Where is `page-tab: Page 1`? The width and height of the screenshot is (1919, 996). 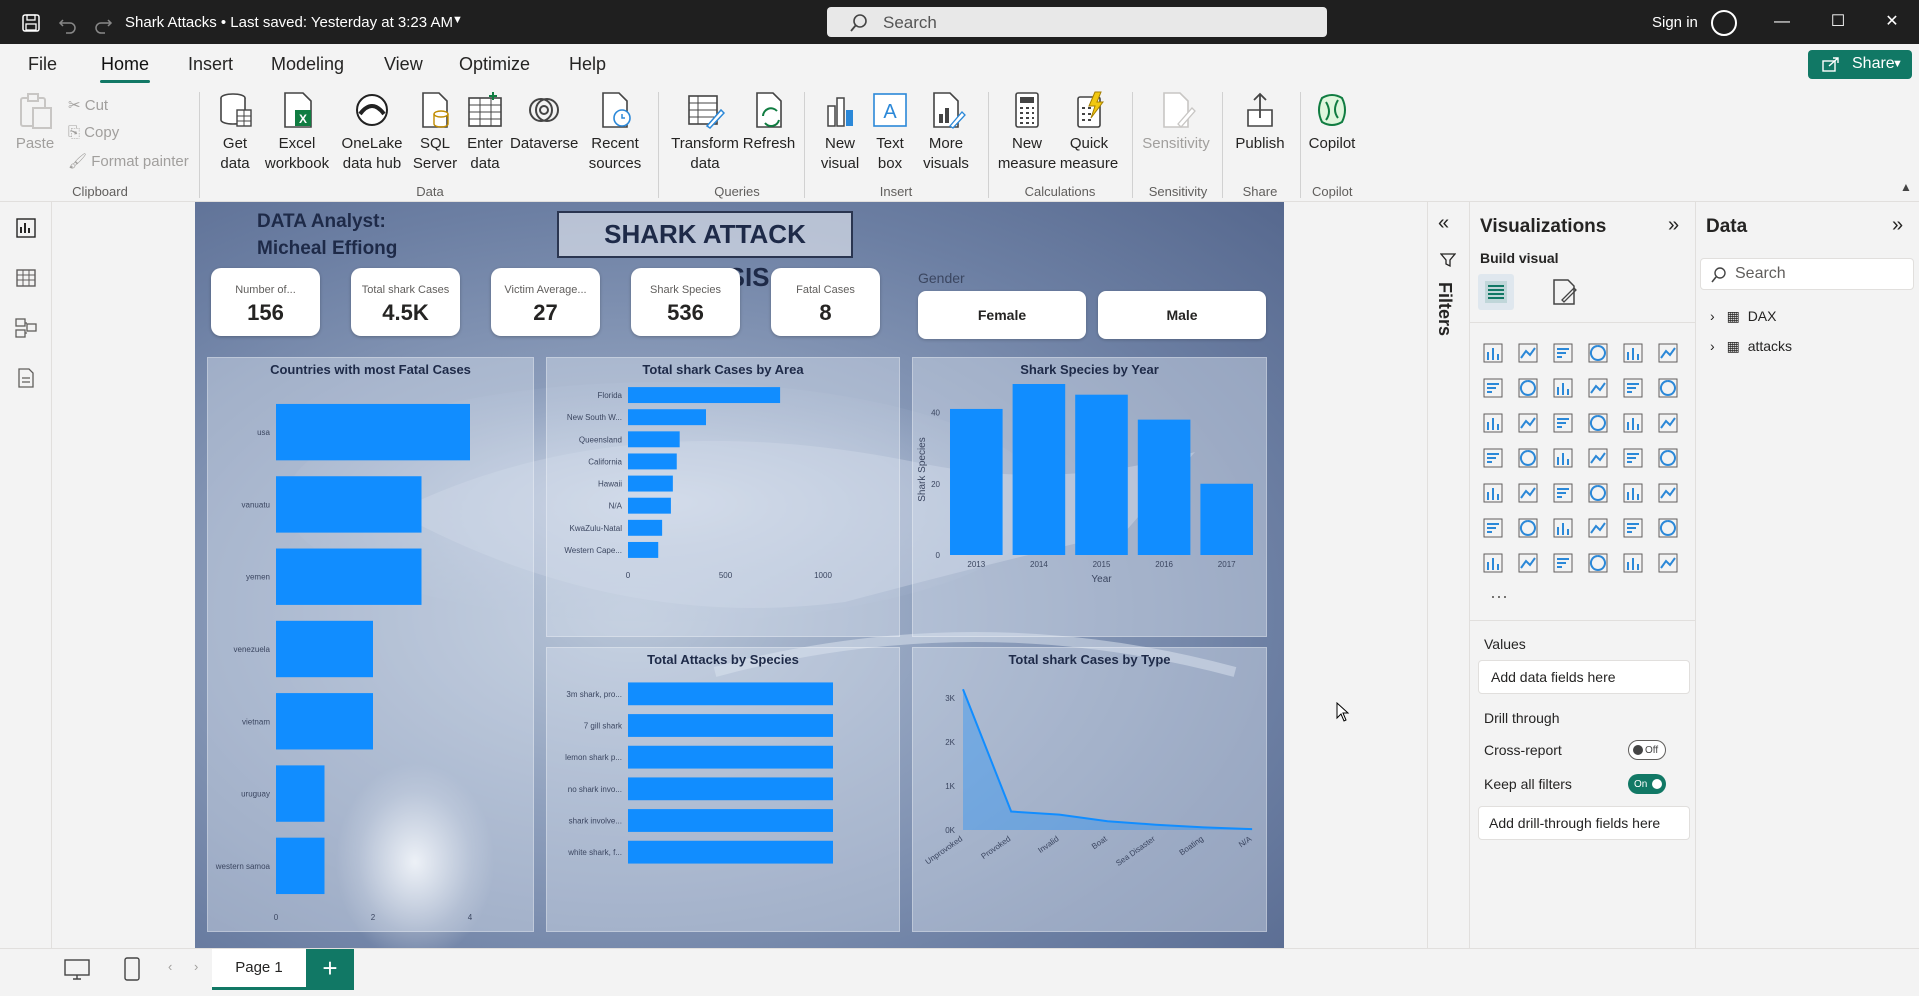
page-tab: Page 1 is located at coordinates (259, 969).